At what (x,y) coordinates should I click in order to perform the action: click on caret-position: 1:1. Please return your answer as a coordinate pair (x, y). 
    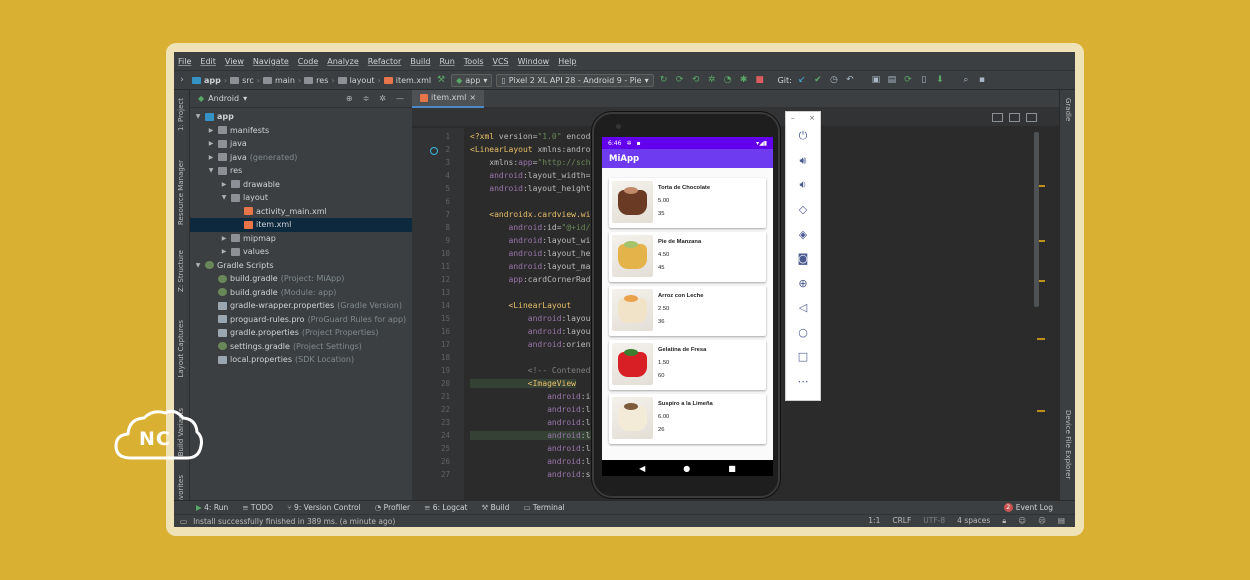
    Looking at the image, I should click on (874, 521).